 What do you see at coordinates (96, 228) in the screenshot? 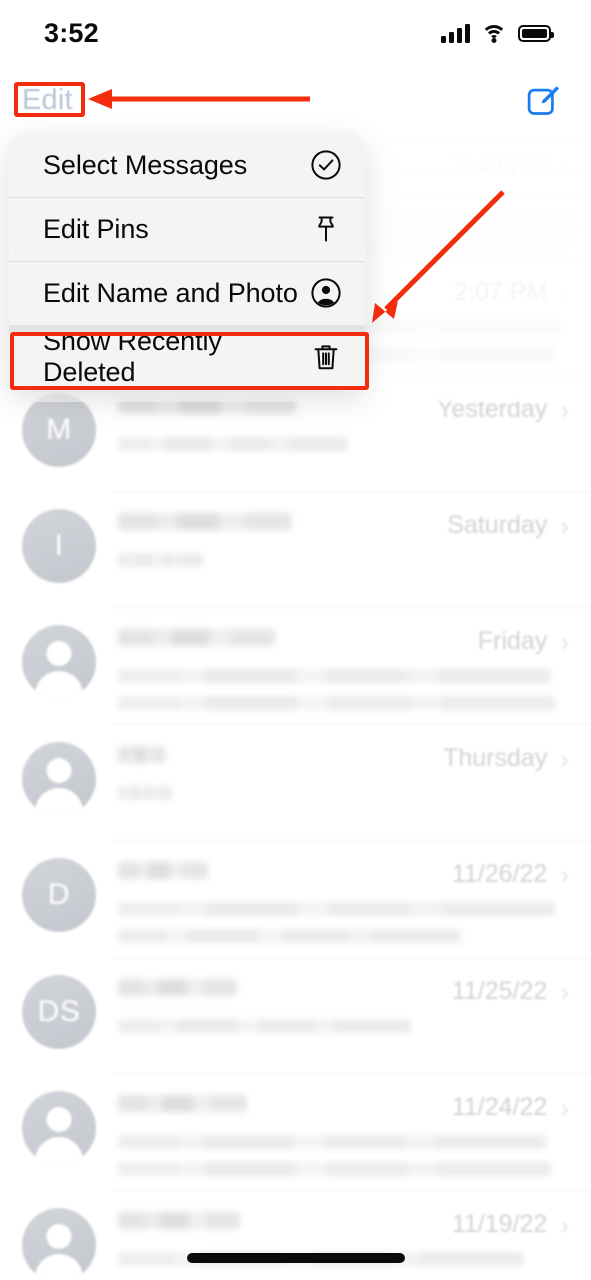
I see `menu-item-label: Edit Pins` at bounding box center [96, 228].